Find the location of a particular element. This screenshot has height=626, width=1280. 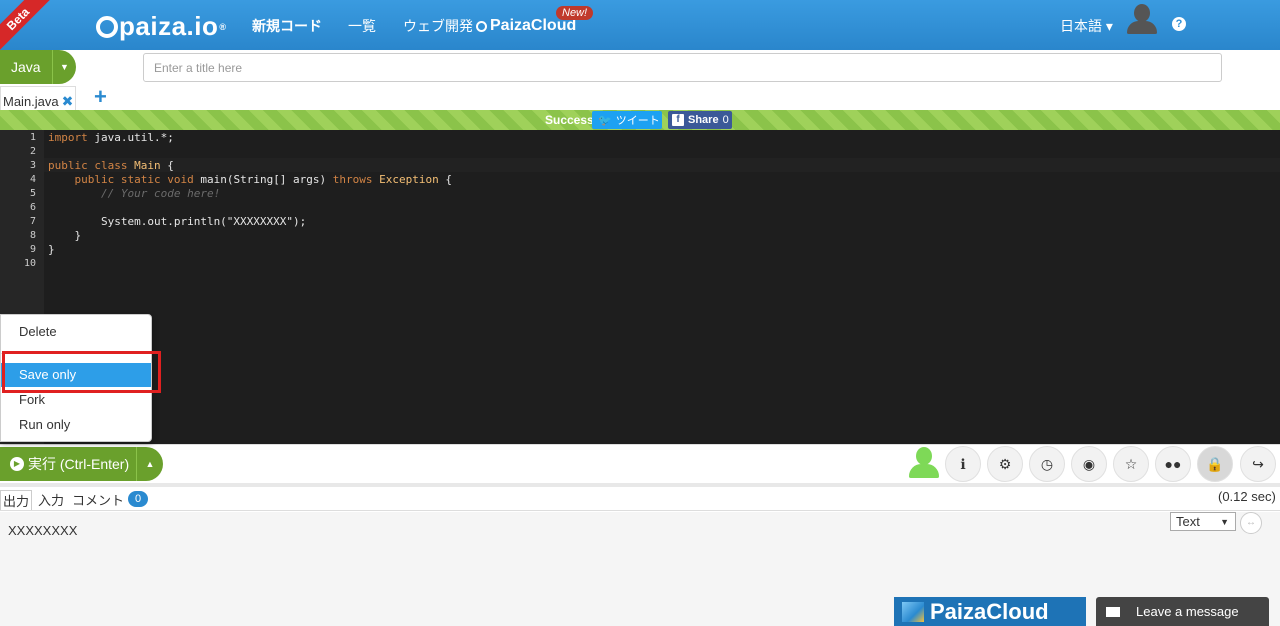

code-line: System.out.println("XXXXXXXX"); is located at coordinates (177, 221).